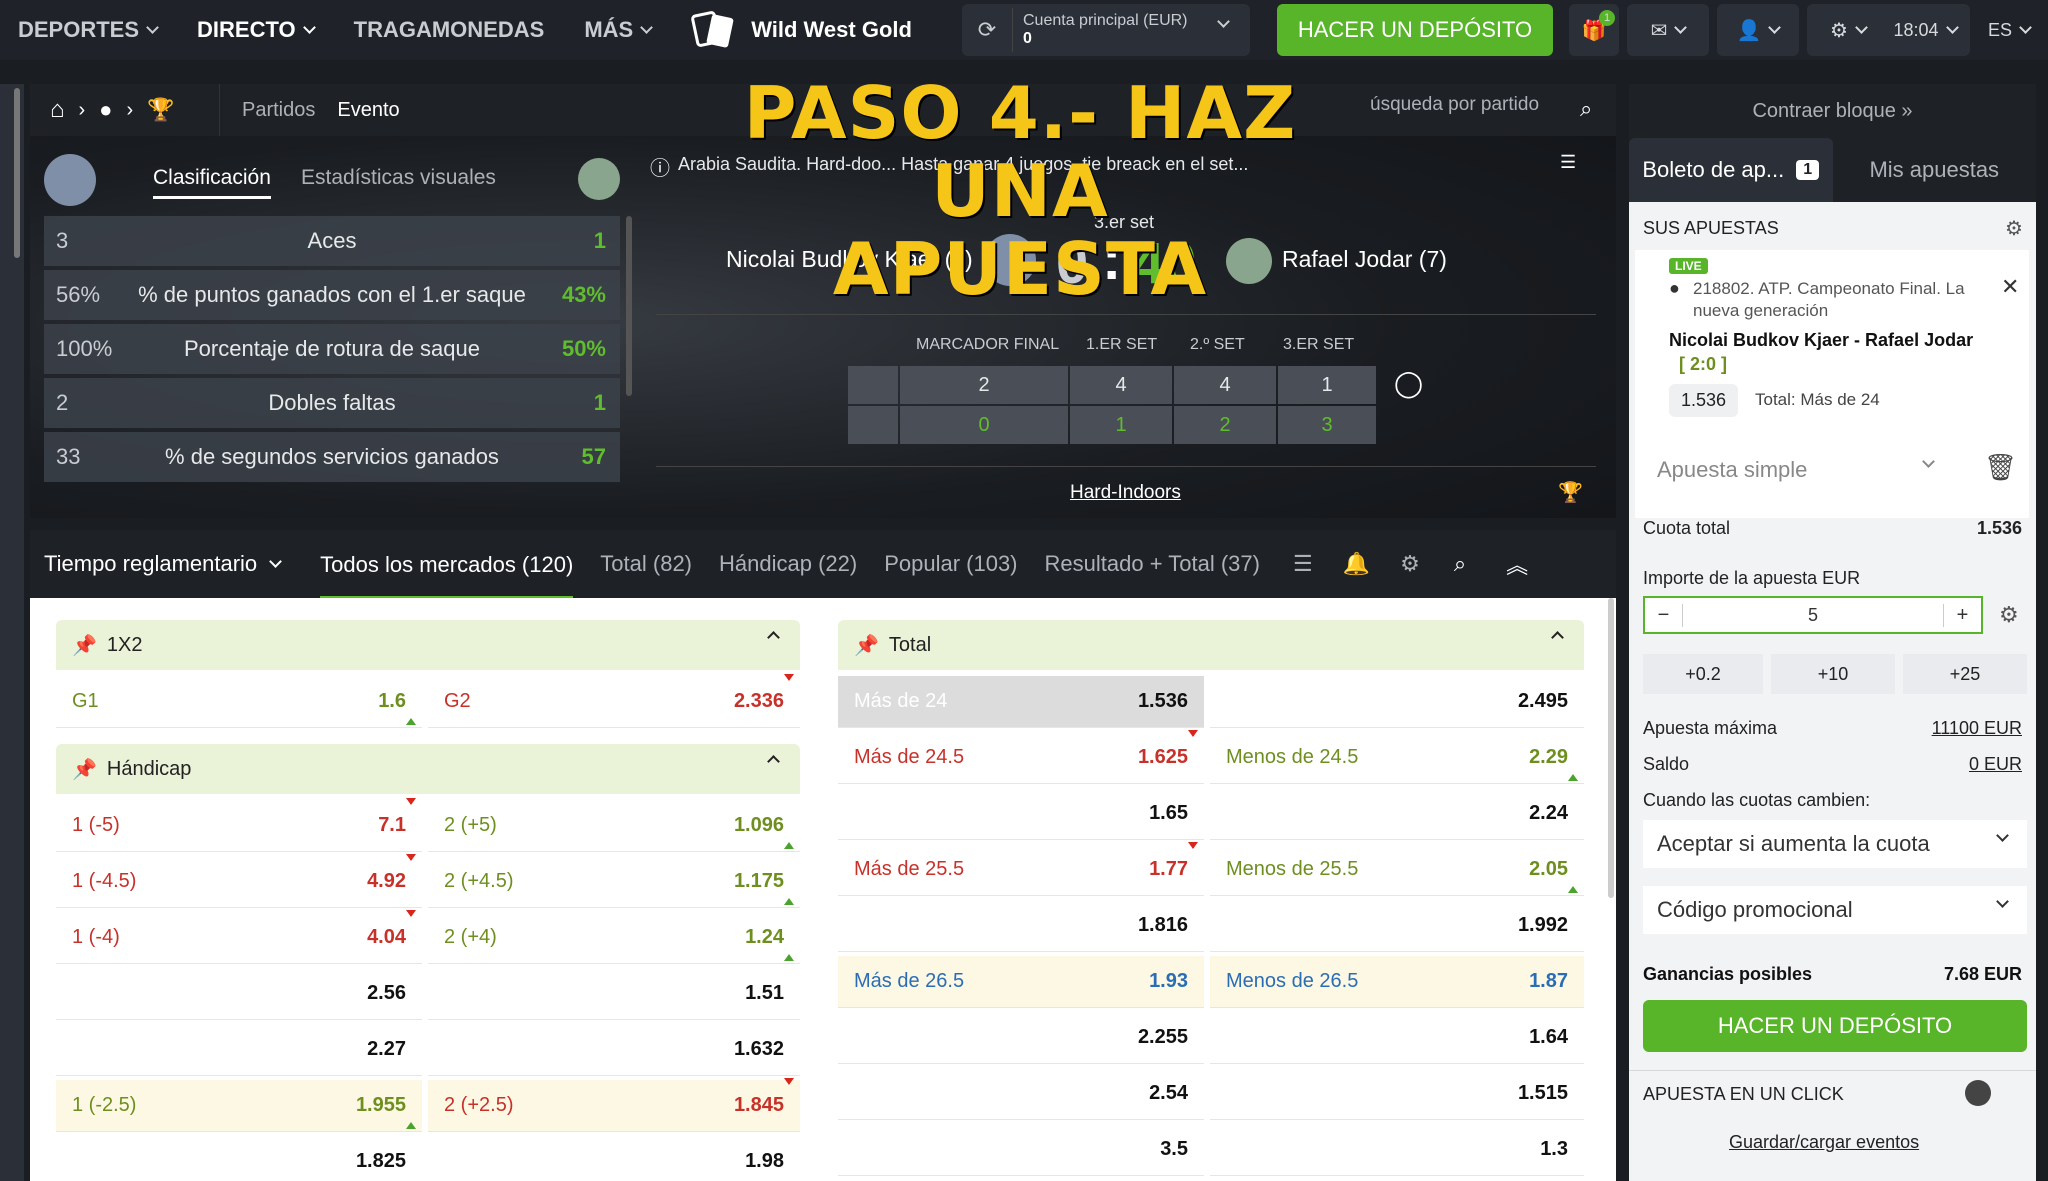 This screenshot has width=2048, height=1181. What do you see at coordinates (105, 110) in the screenshot?
I see `tennis-ball-icon: ●` at bounding box center [105, 110].